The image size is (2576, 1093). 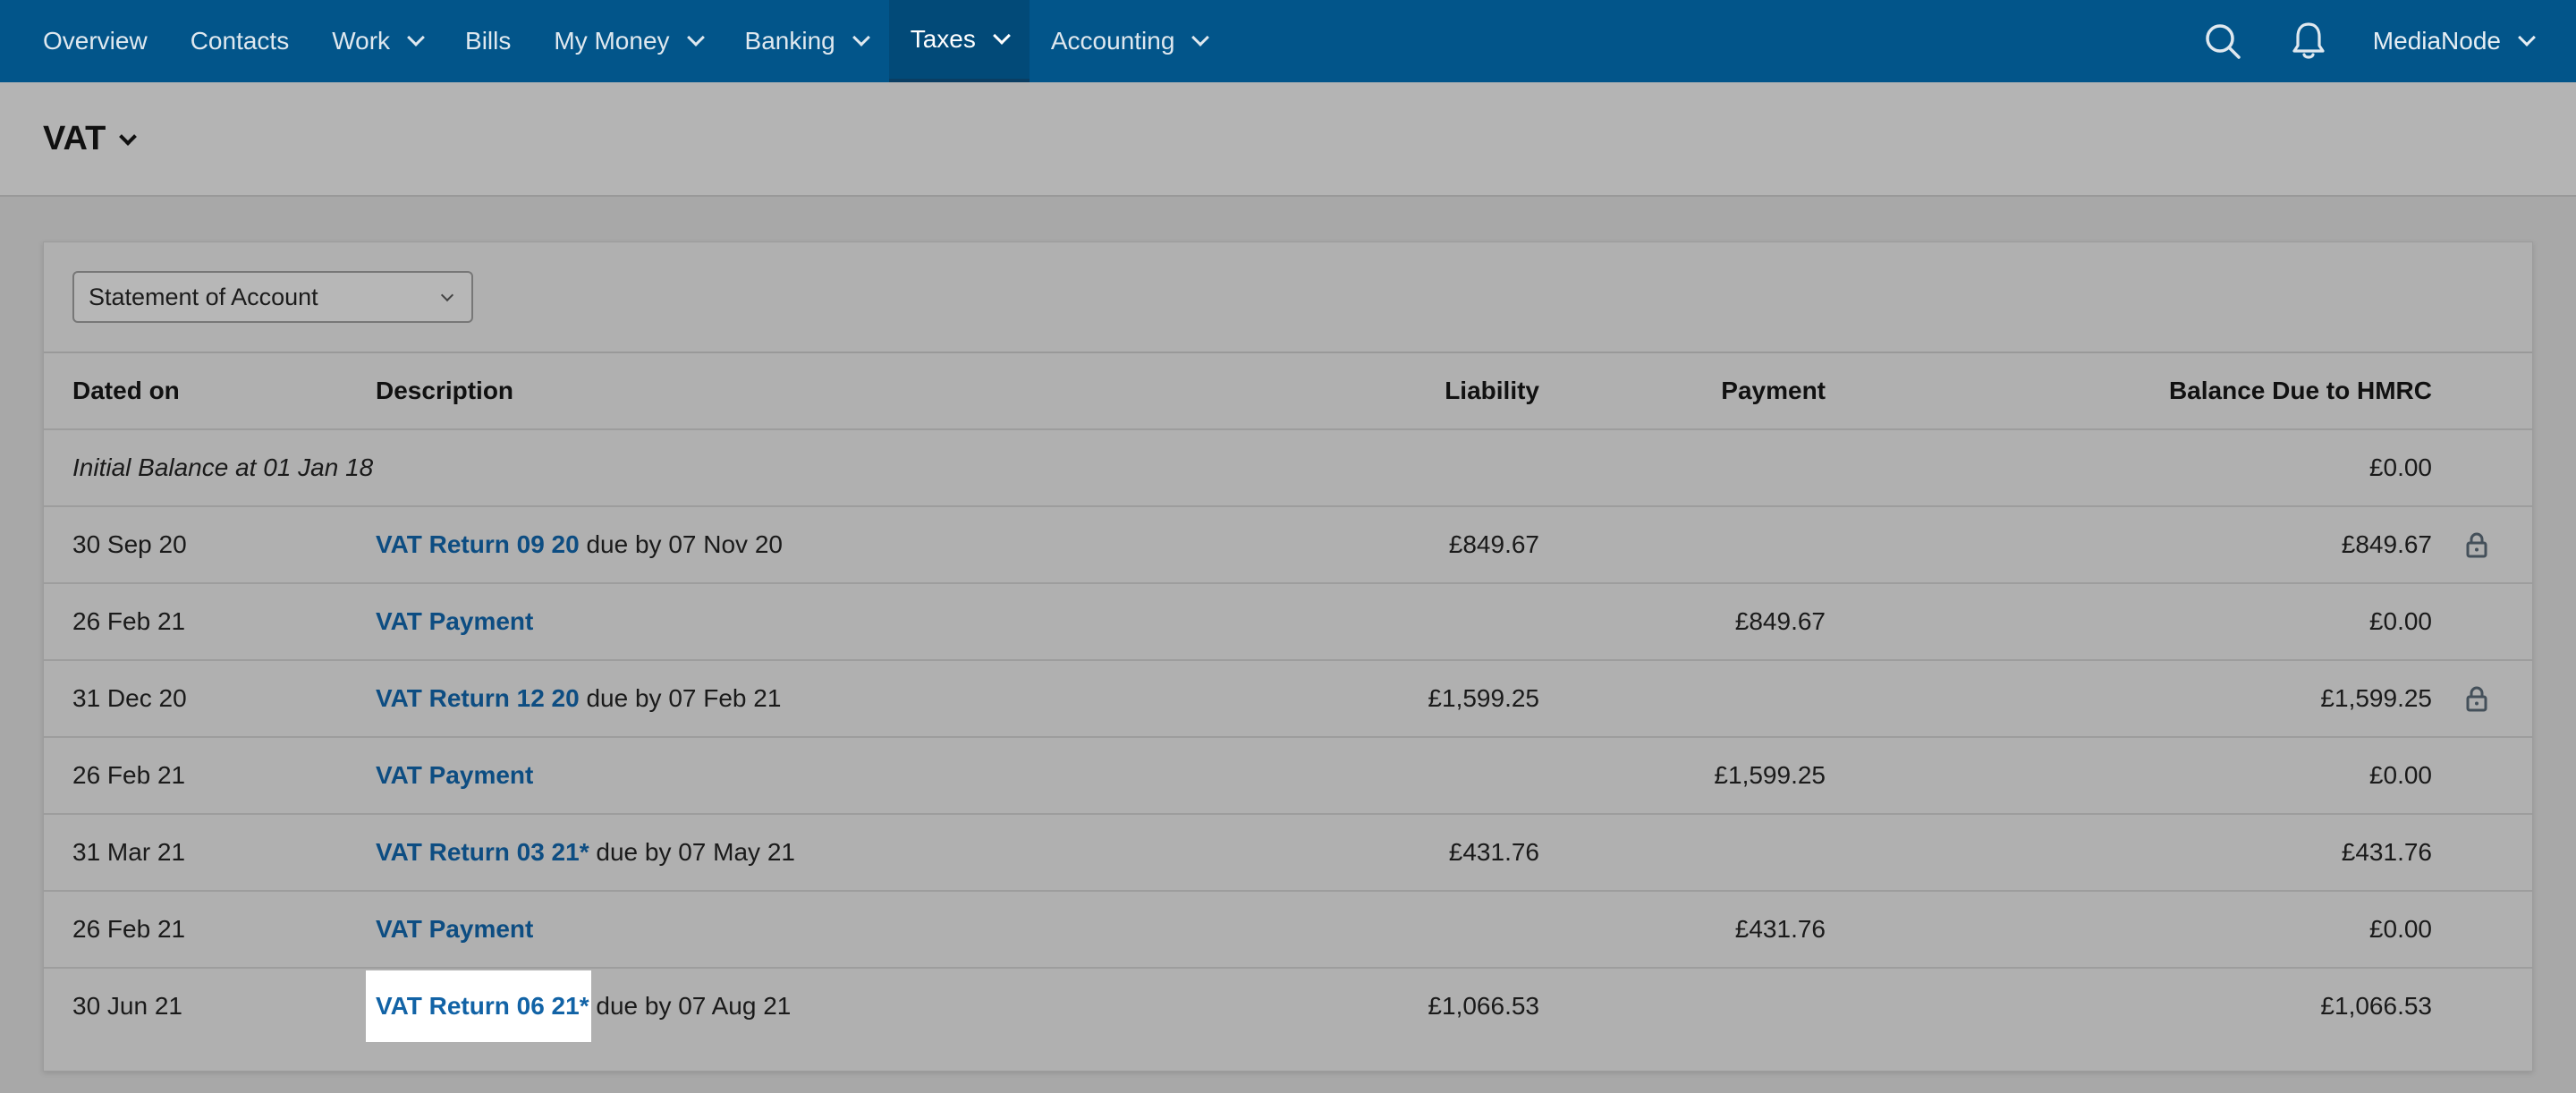 I want to click on header-dated-on: Dated on, so click(x=126, y=390).